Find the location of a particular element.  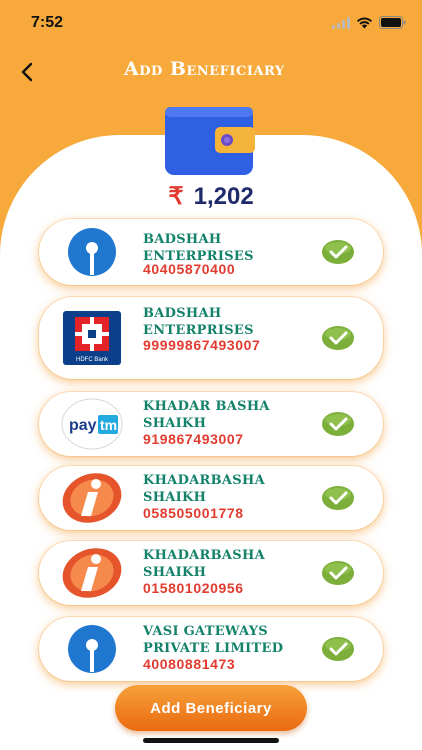

balance-amount: 1,202 is located at coordinates (223, 196).